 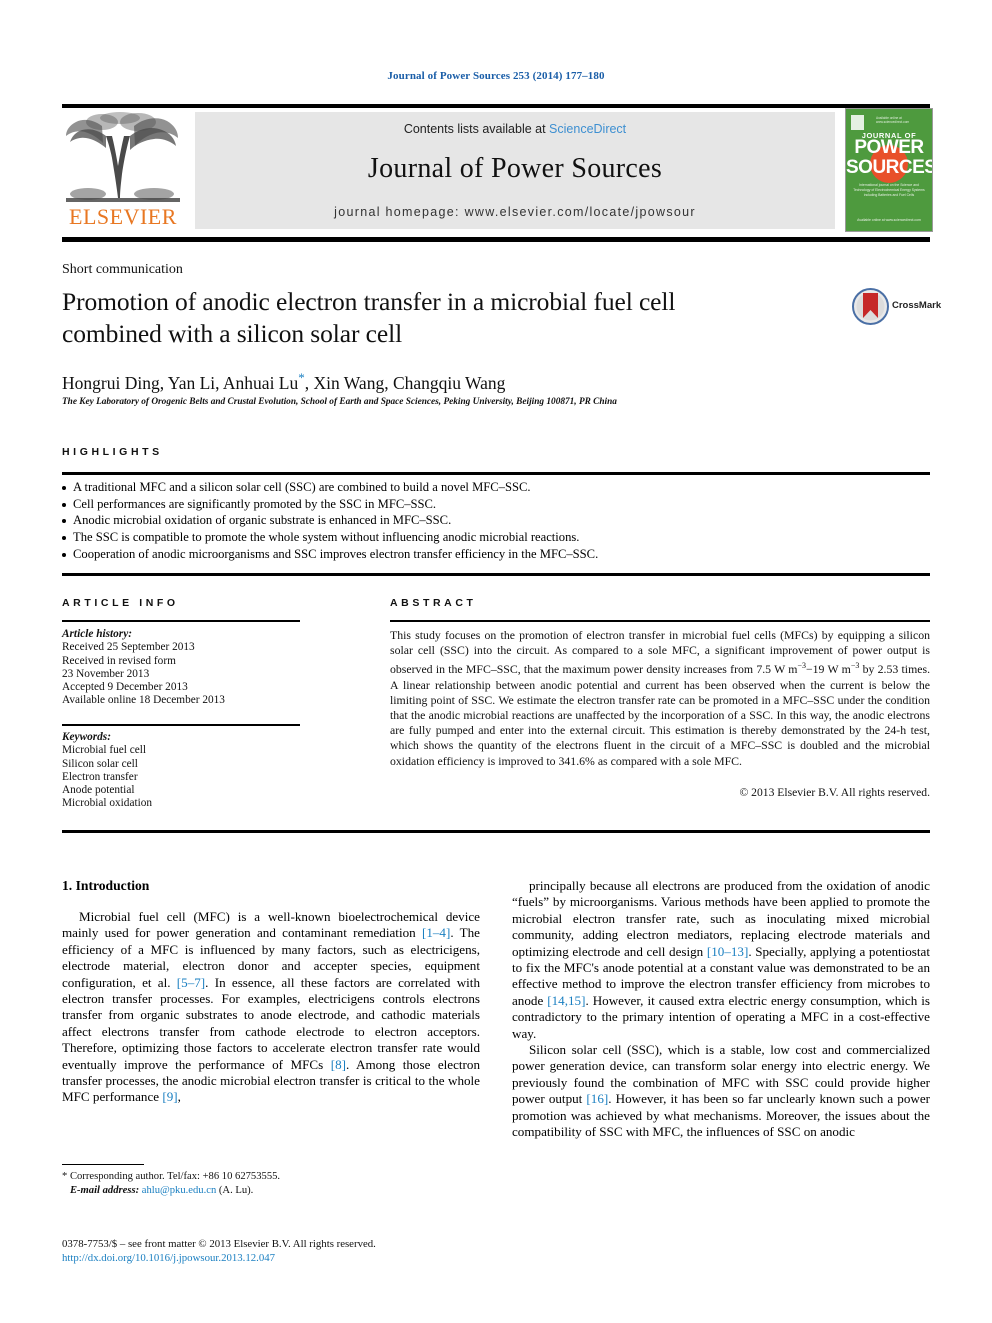 I want to click on keyword-item: Silicon solar cell, so click(x=100, y=763).